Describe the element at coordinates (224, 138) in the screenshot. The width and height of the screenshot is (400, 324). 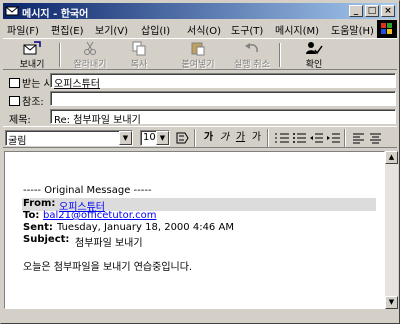
I see `italic-button: 가` at that location.